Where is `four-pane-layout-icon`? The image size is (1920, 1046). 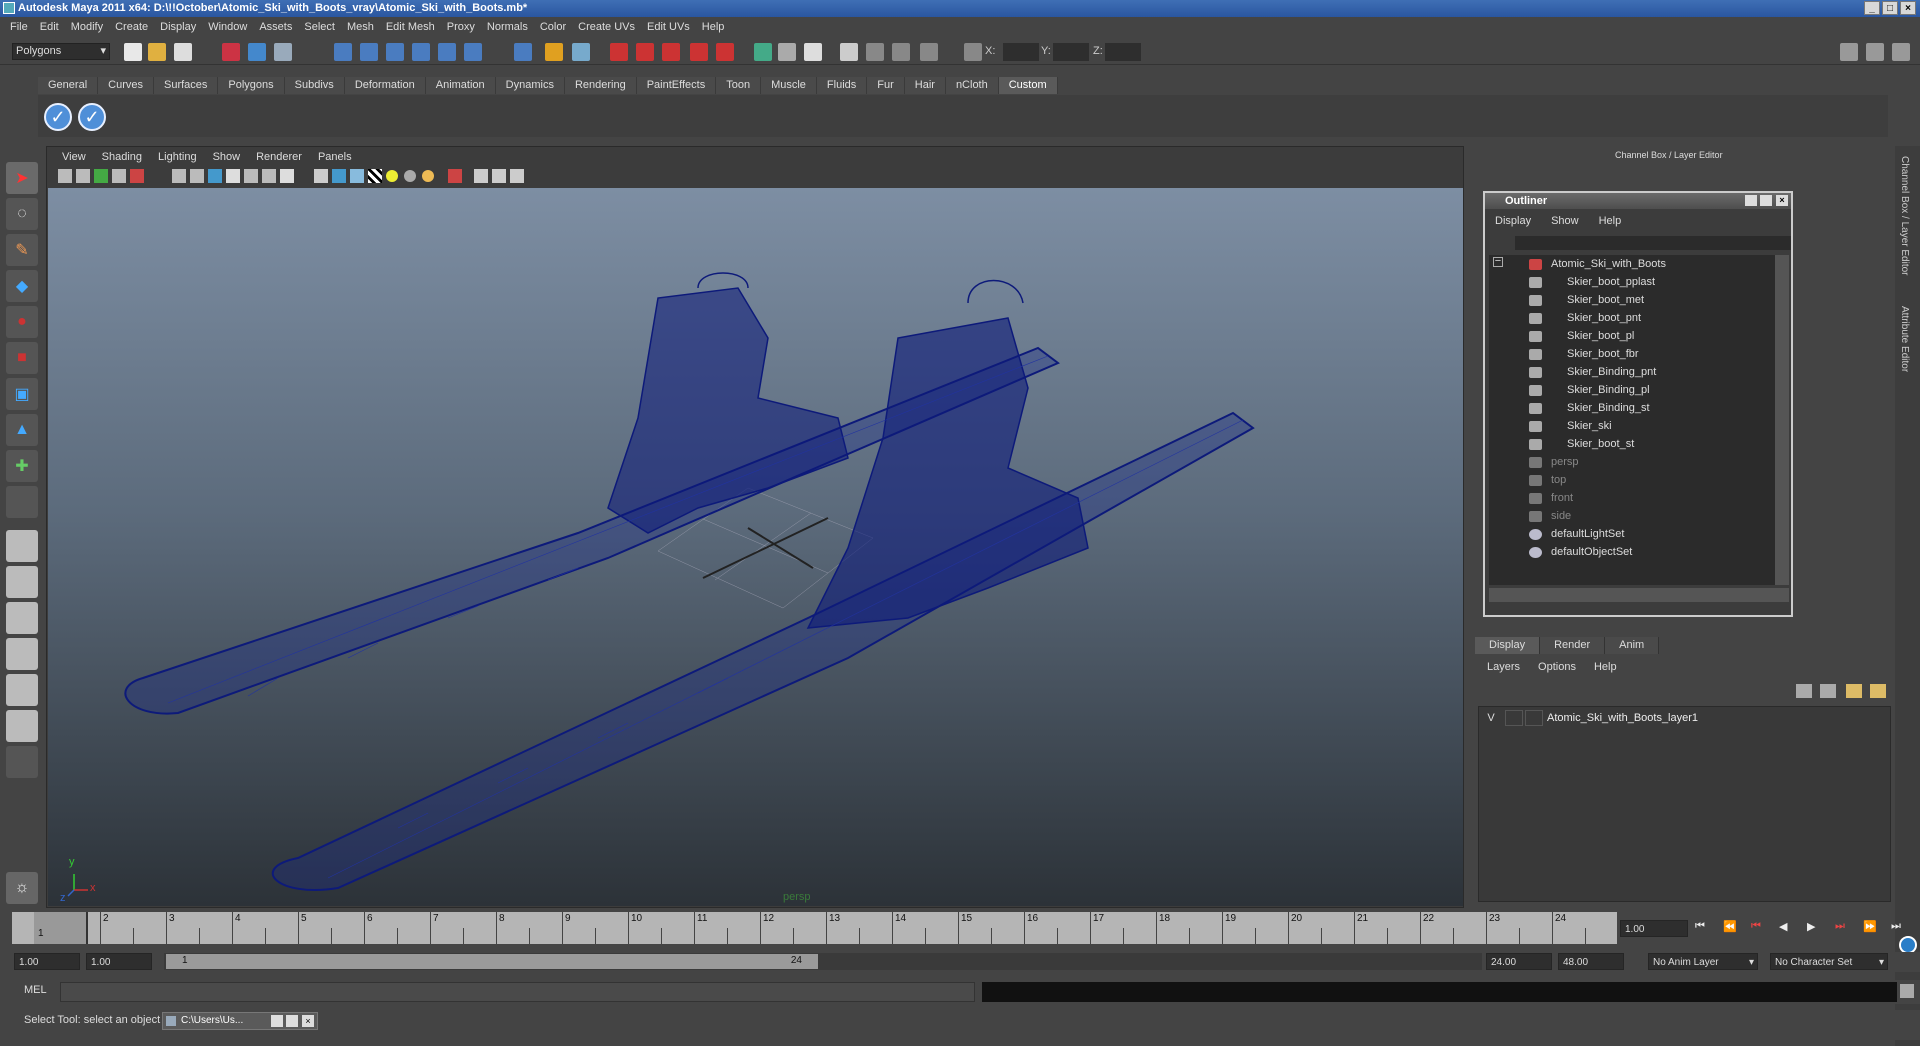 four-pane-layout-icon is located at coordinates (22, 582).